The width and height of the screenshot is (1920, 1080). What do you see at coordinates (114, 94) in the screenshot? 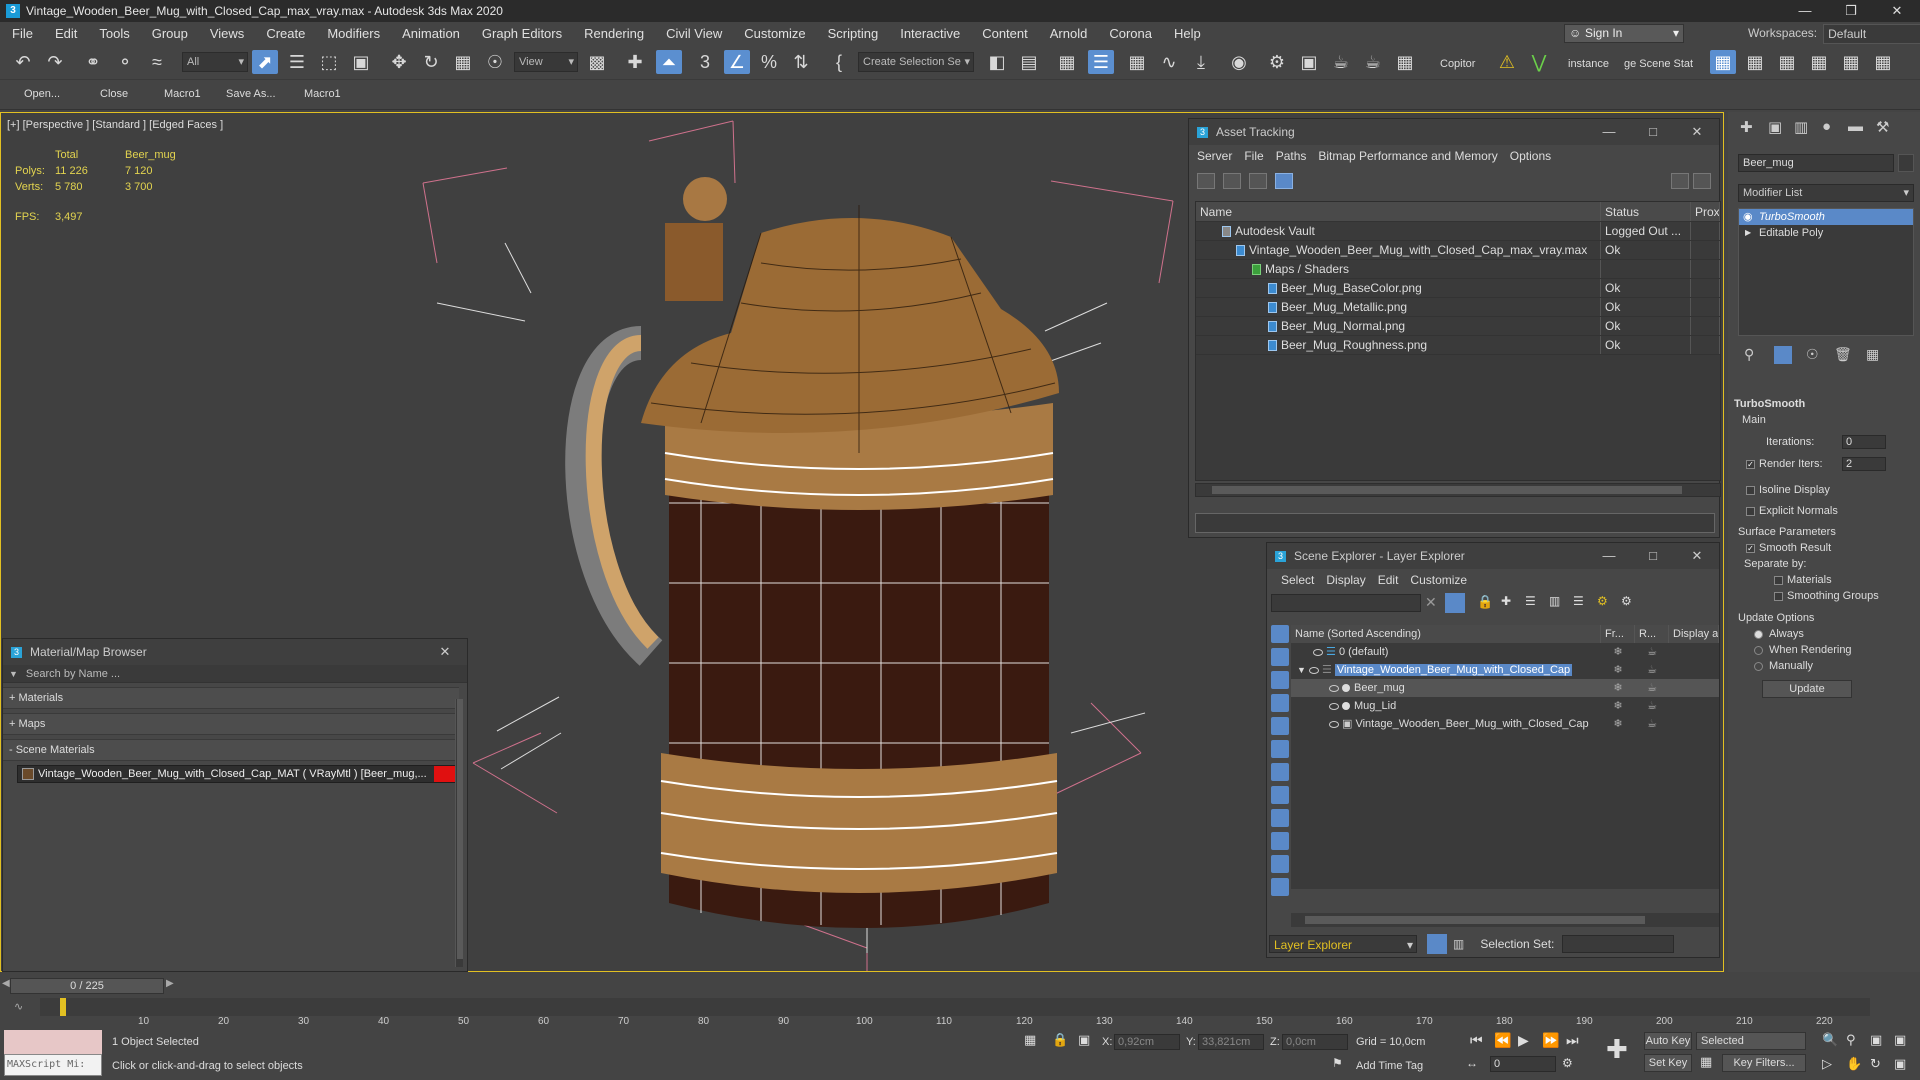
I see `macro-close: Close` at bounding box center [114, 94].